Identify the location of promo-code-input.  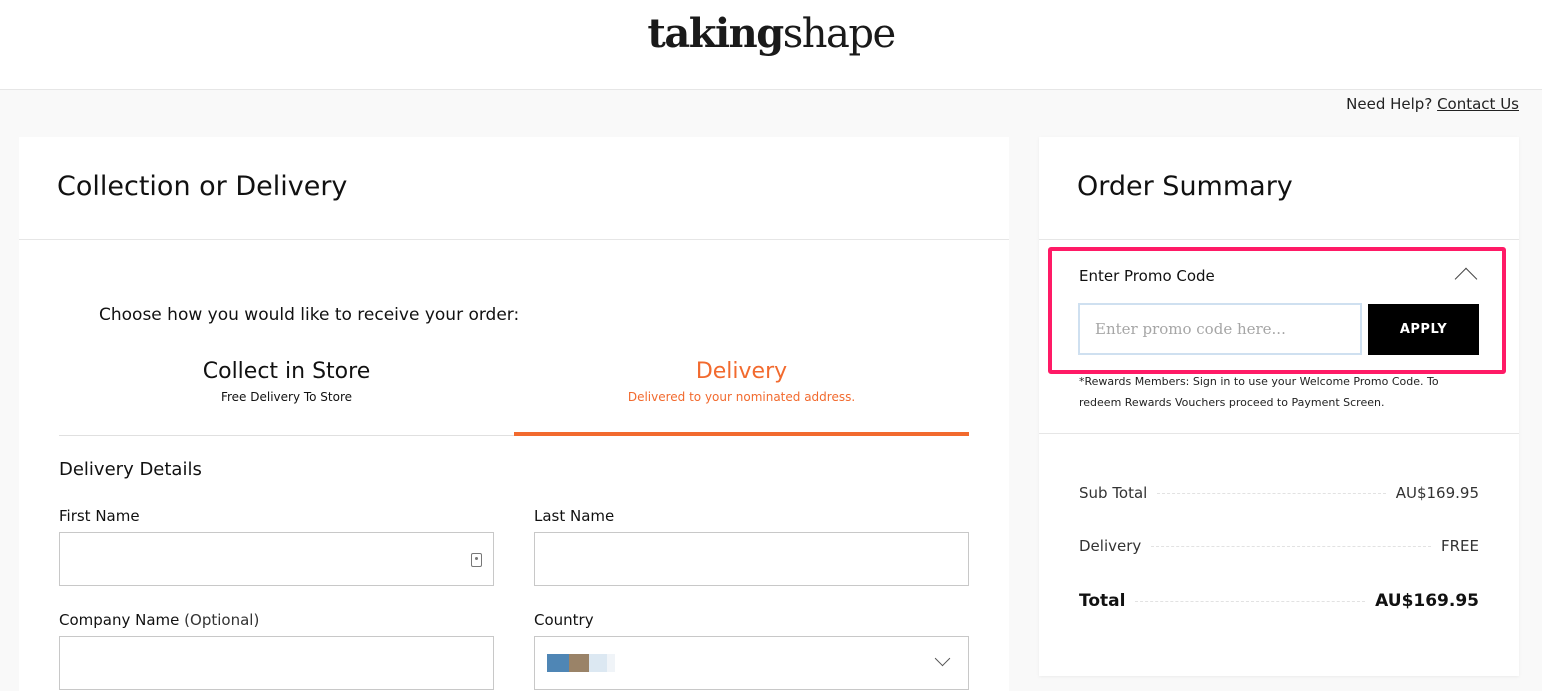
(1220, 329).